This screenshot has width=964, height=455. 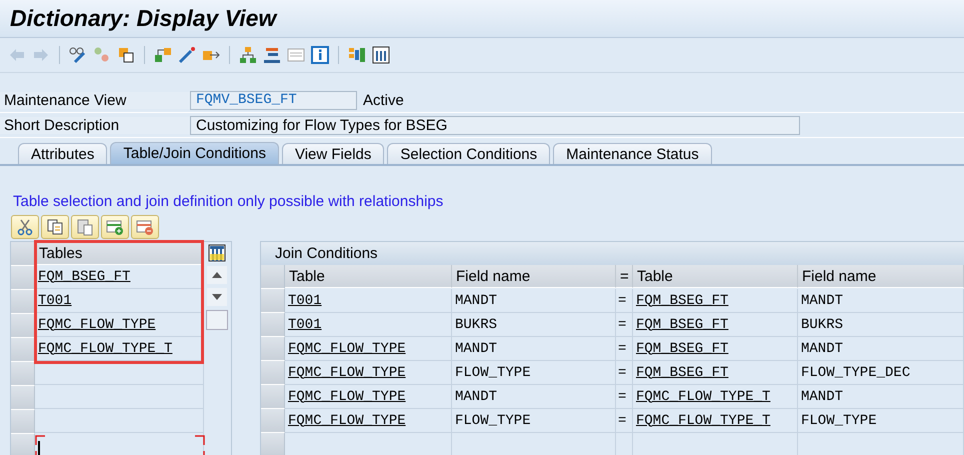 I want to click on table-cell: FLOW_TYPE_DEC, so click(x=881, y=373).